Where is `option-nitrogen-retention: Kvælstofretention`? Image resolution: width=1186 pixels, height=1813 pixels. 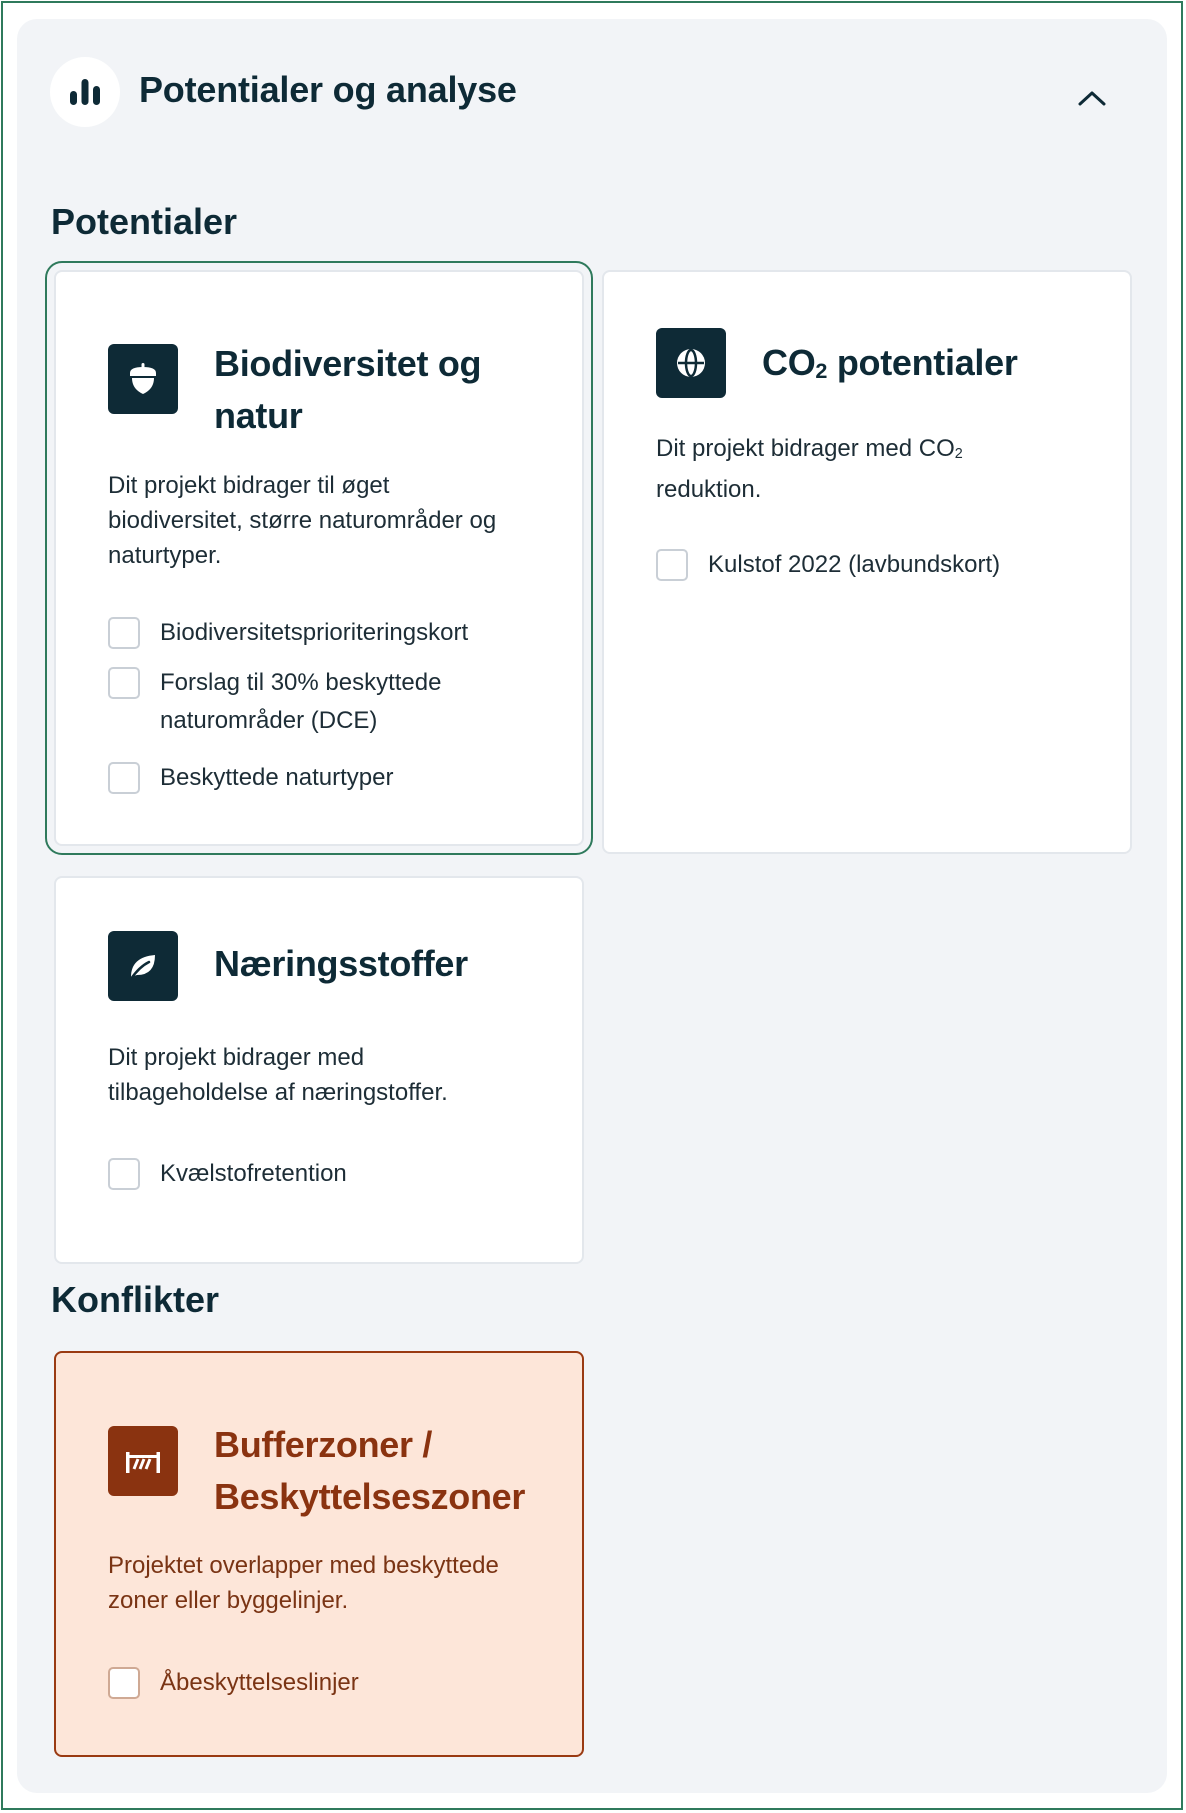 option-nitrogen-retention: Kvælstofretention is located at coordinates (227, 1175).